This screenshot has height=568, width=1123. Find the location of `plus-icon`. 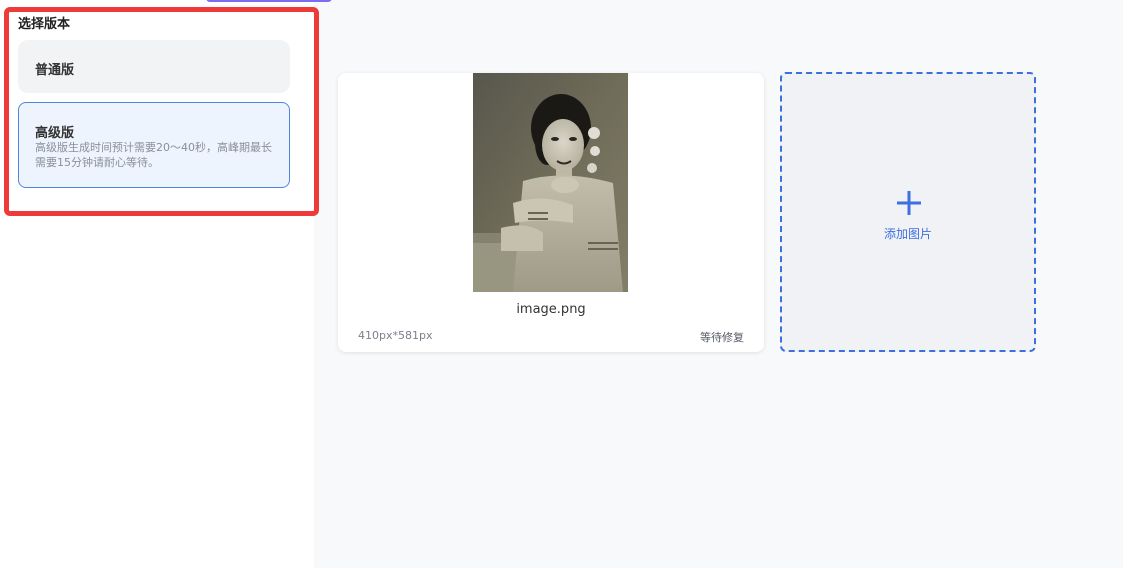

plus-icon is located at coordinates (909, 203).